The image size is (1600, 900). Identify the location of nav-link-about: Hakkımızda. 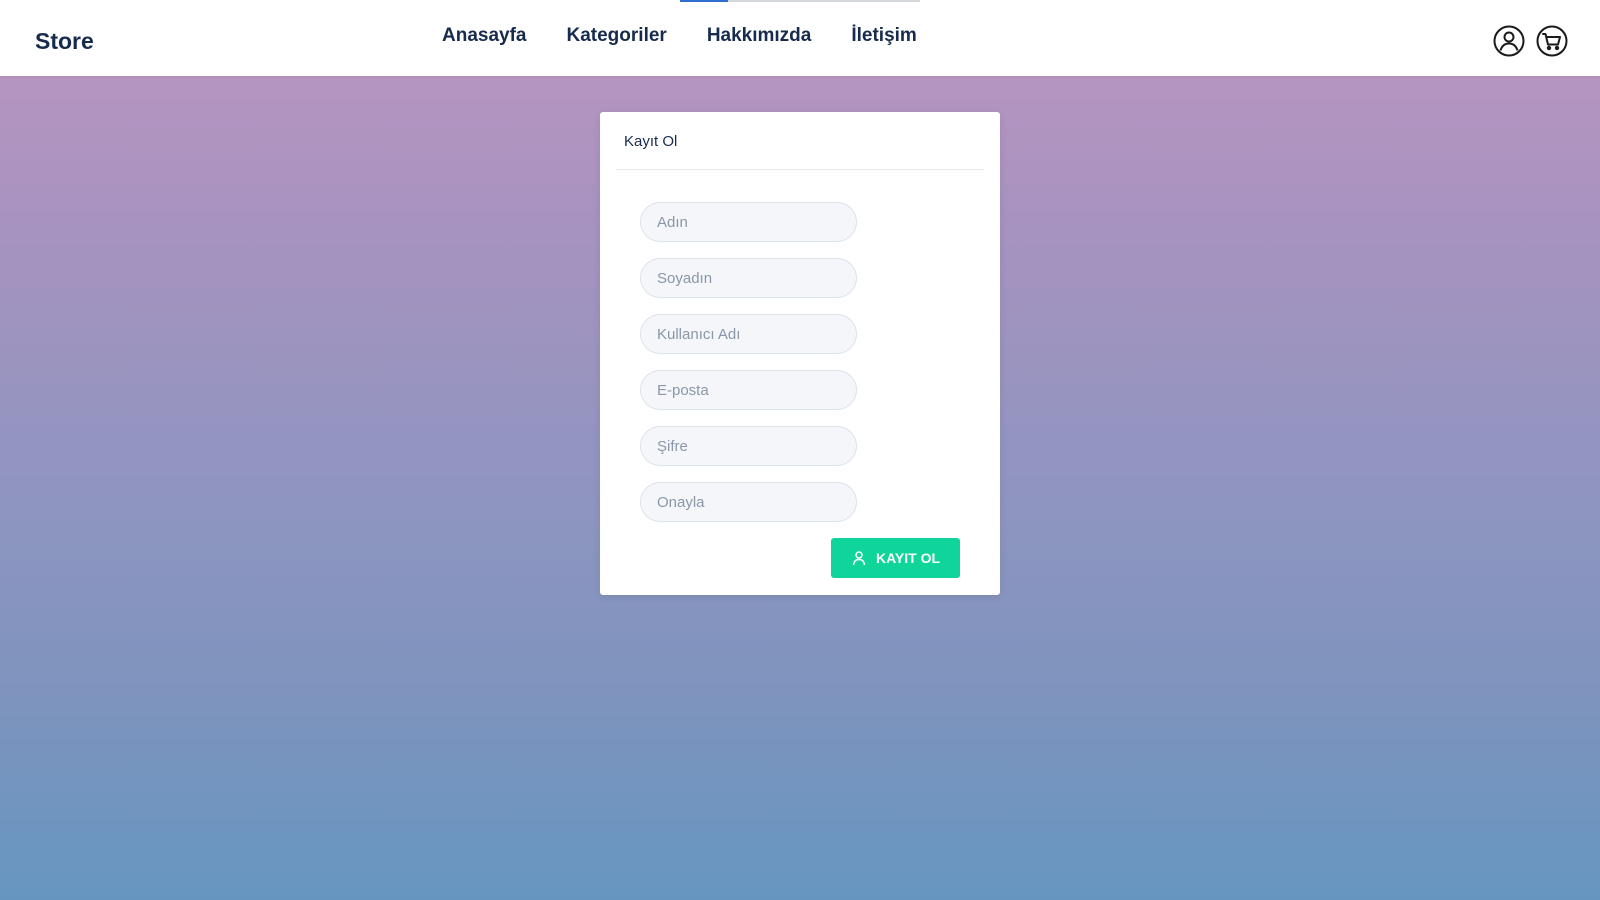
(759, 36).